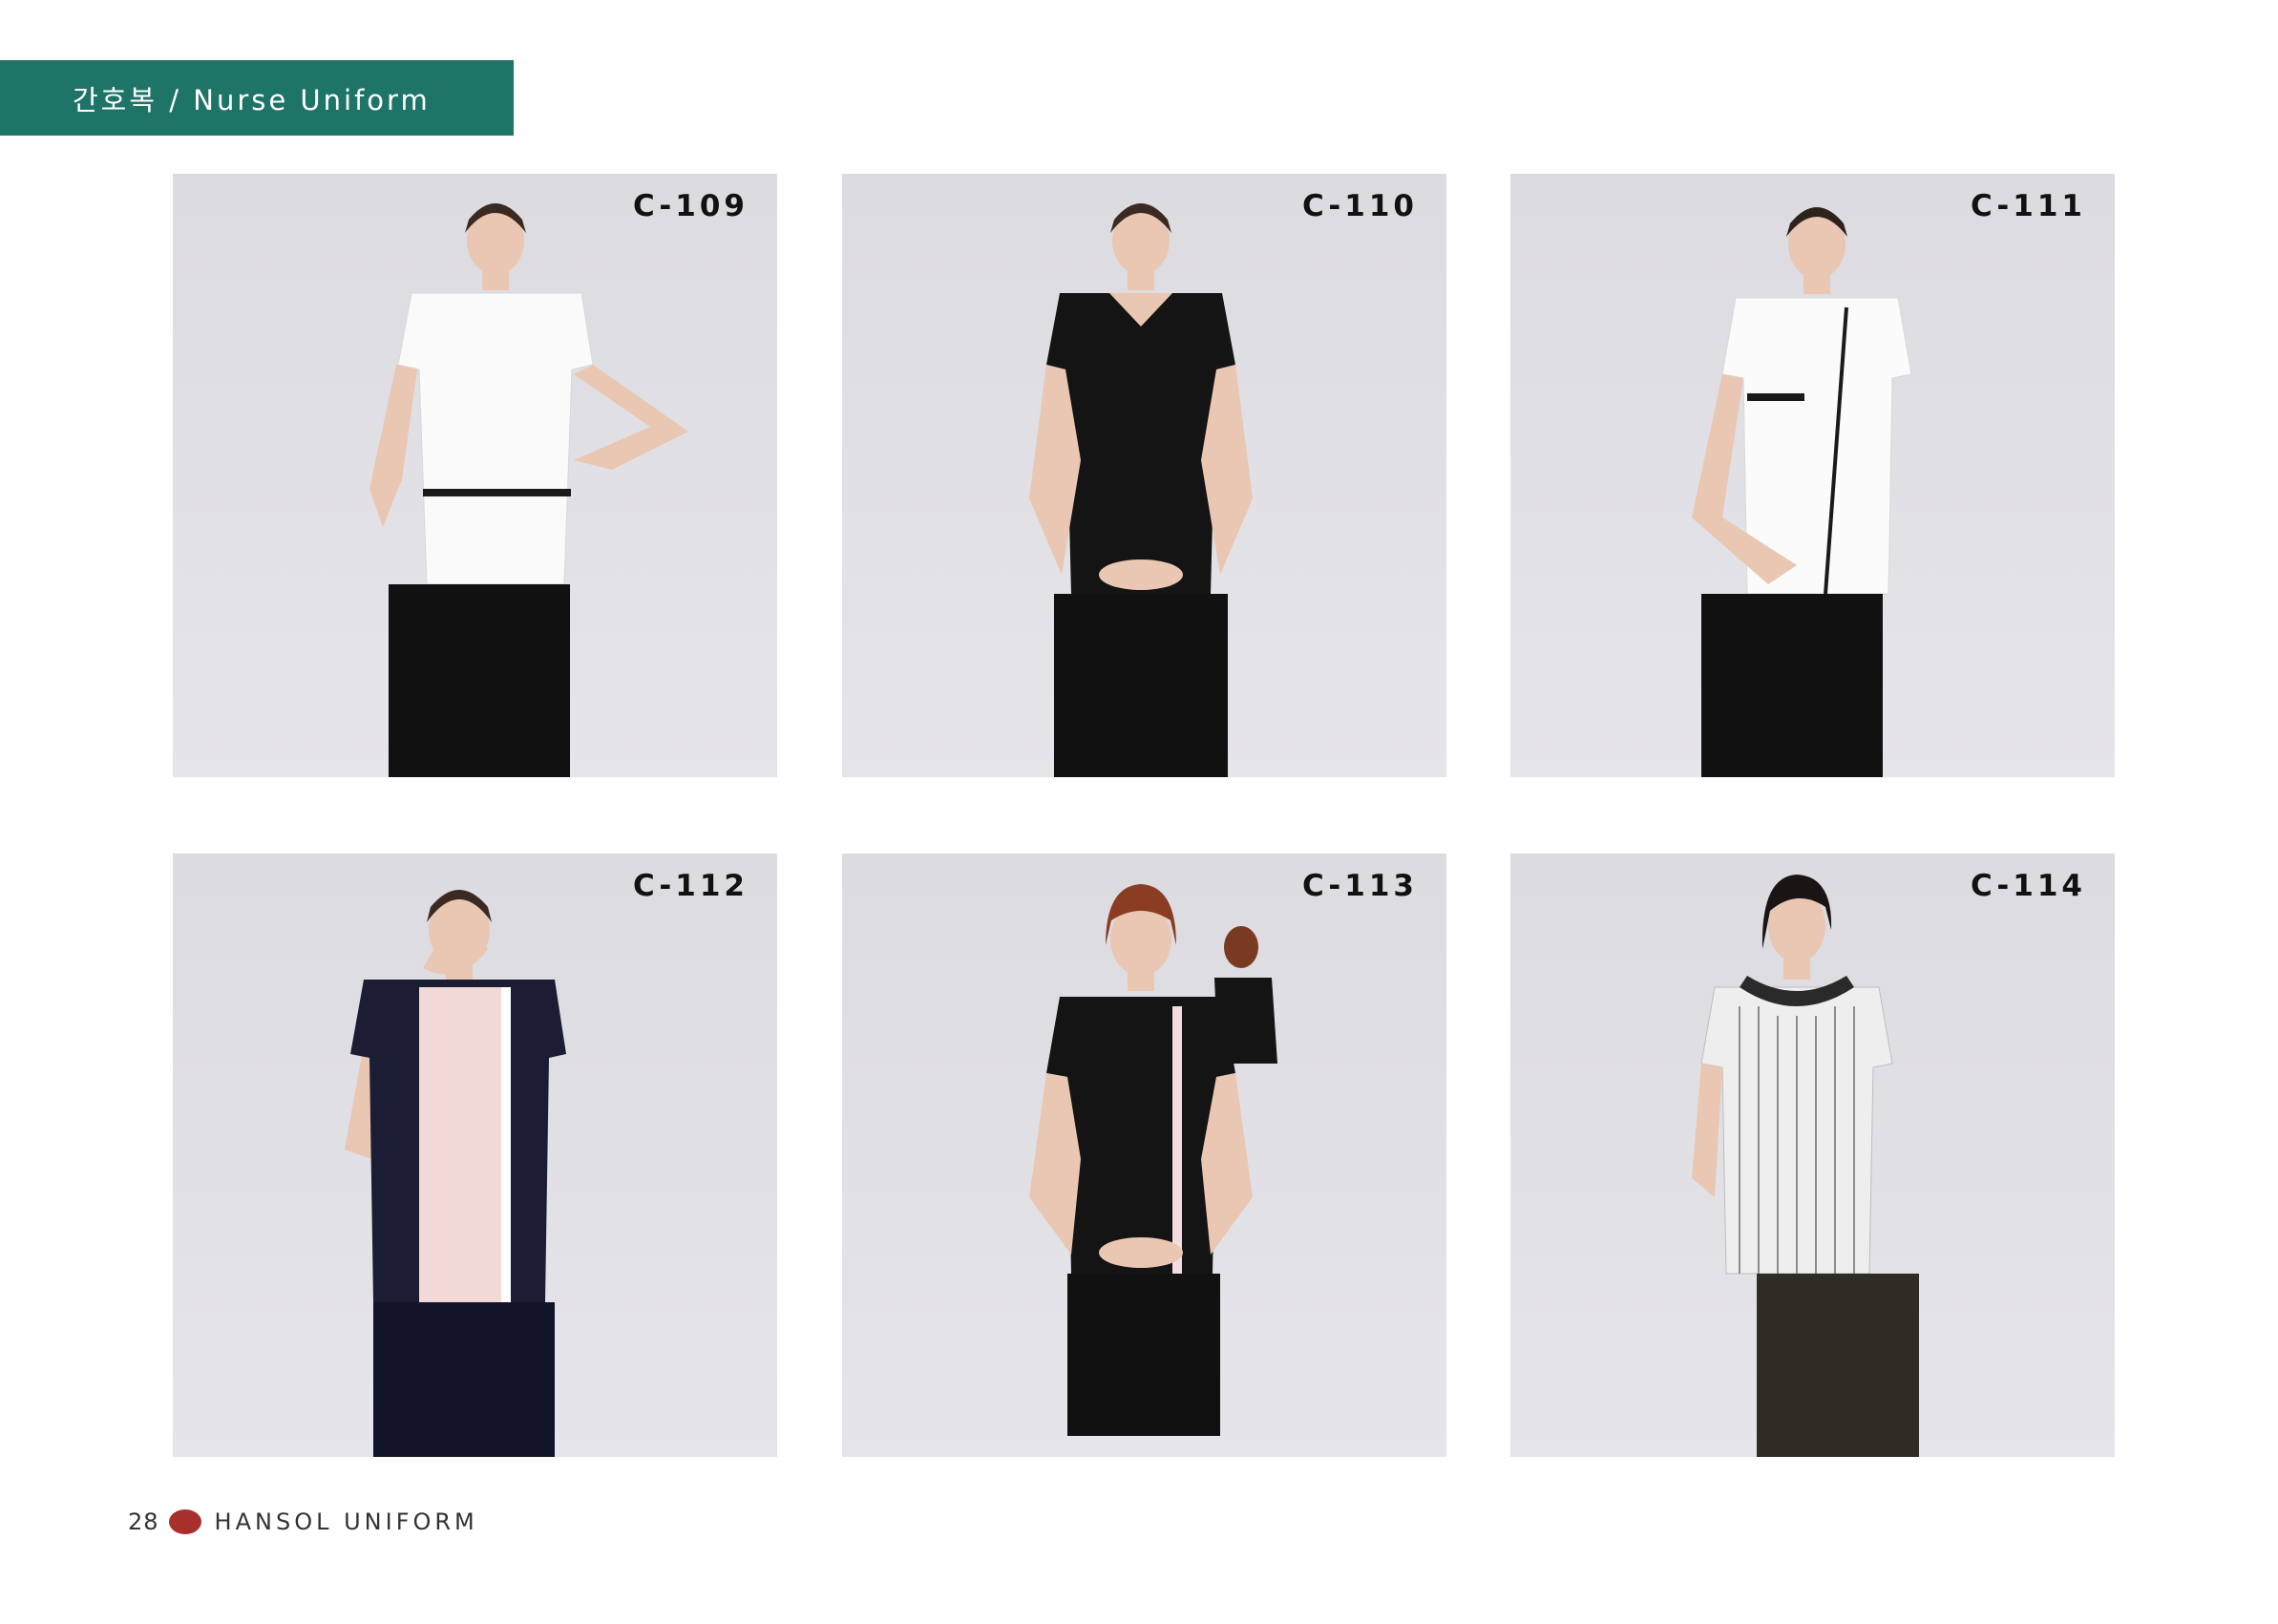  Describe the element at coordinates (1359, 206) in the screenshot. I see `product-code: C-110` at that location.